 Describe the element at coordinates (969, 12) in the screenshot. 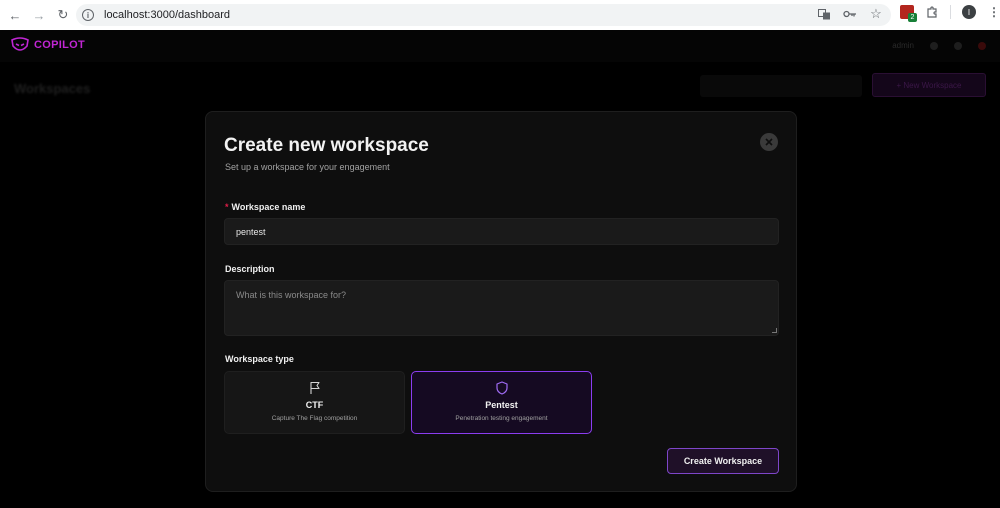

I see `profile-avatar: I` at that location.